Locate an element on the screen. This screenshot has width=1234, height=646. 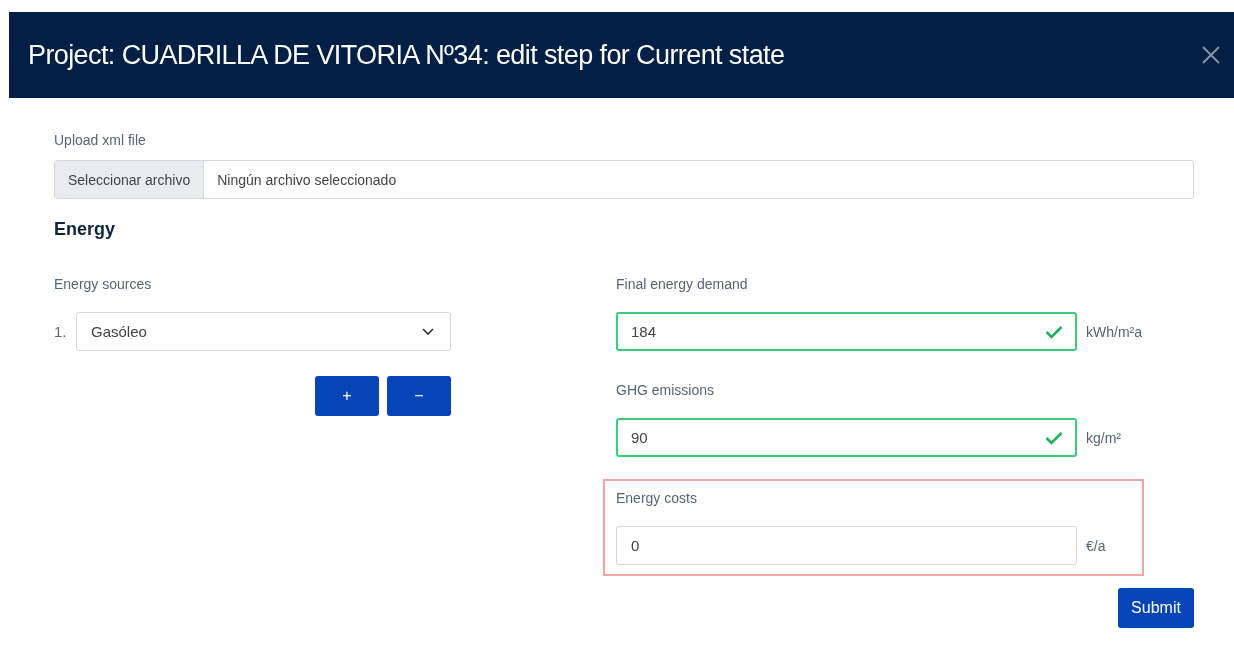
unit-label: kg/m² is located at coordinates (1103, 437).